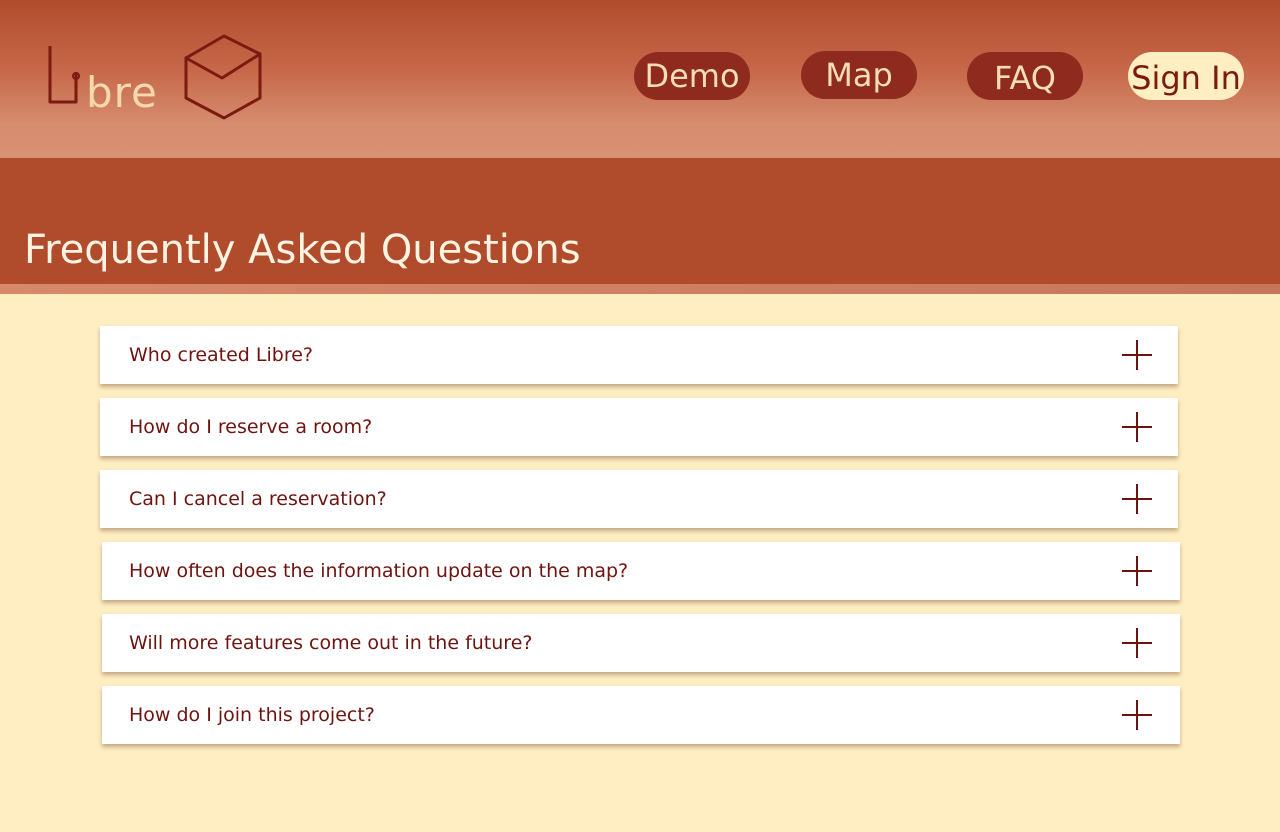 This screenshot has height=832, width=1280. What do you see at coordinates (251, 427) in the screenshot?
I see `faq-question: How do I reserve a room?` at bounding box center [251, 427].